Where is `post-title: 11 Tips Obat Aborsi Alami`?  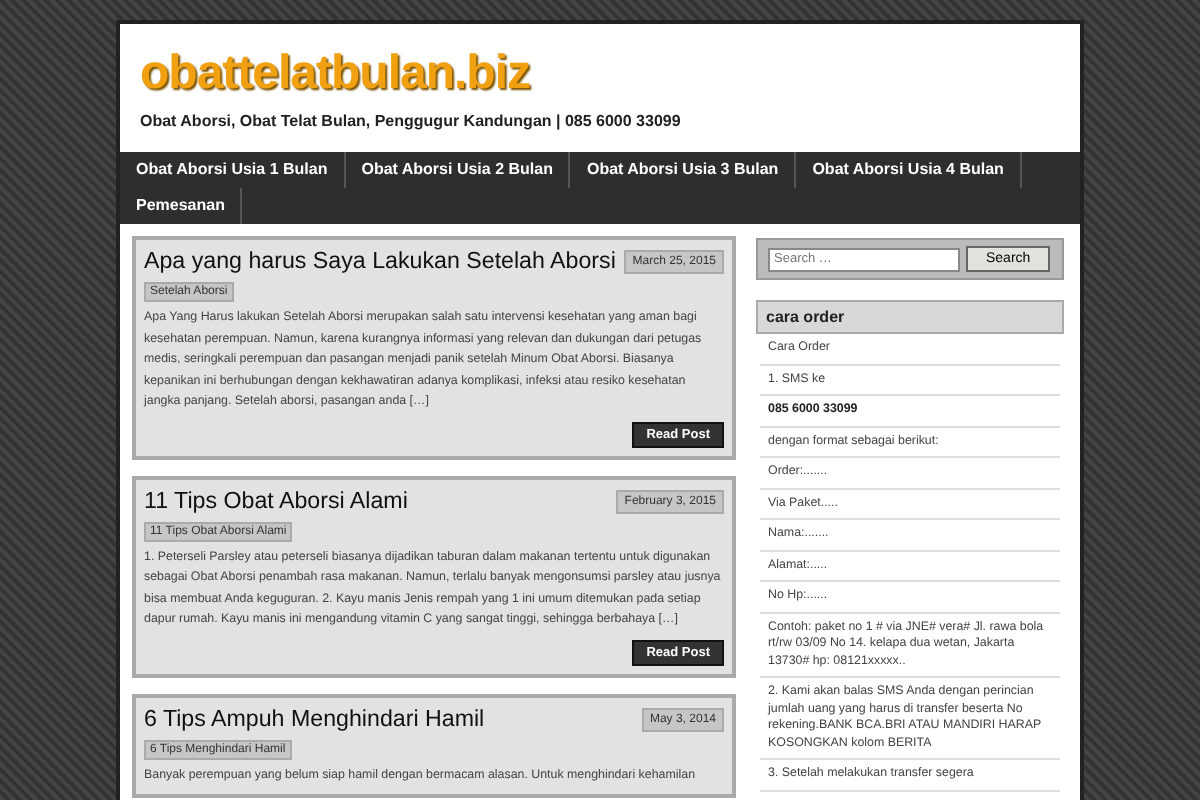
post-title: 11 Tips Obat Aborsi Alami is located at coordinates (276, 501).